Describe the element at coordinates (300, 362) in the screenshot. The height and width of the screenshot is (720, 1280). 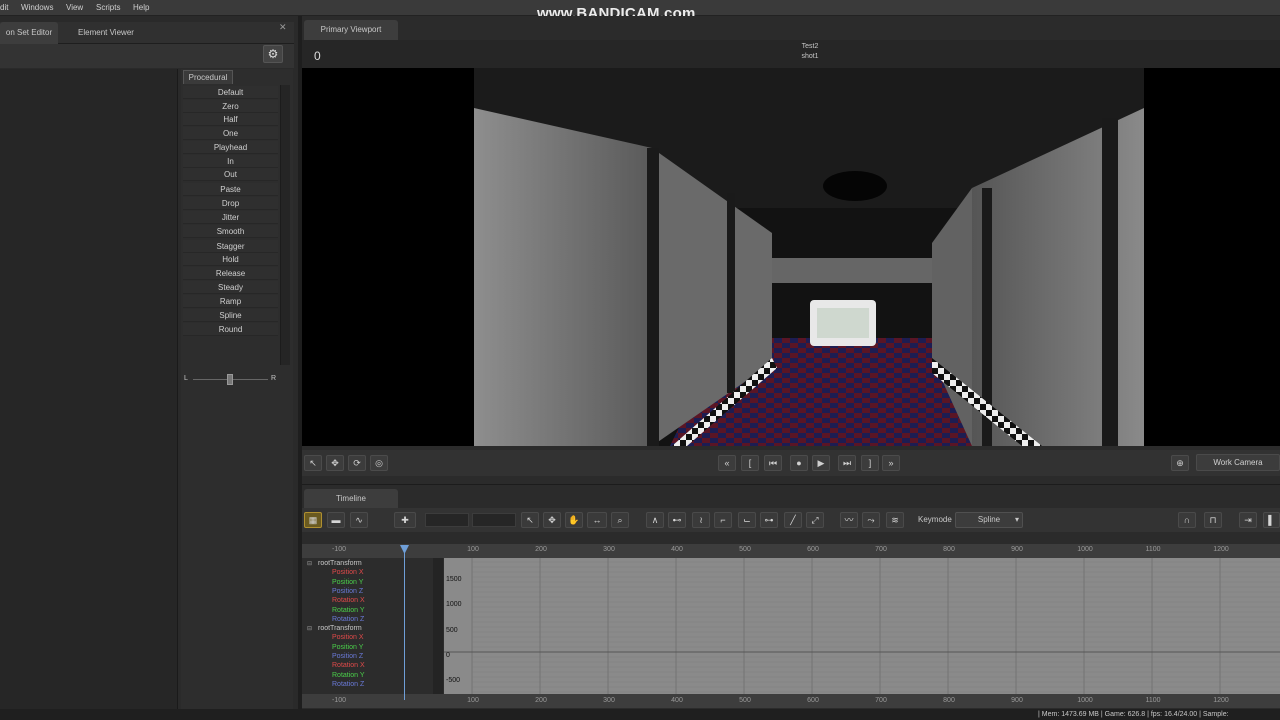
I see `panel-splitter` at that location.